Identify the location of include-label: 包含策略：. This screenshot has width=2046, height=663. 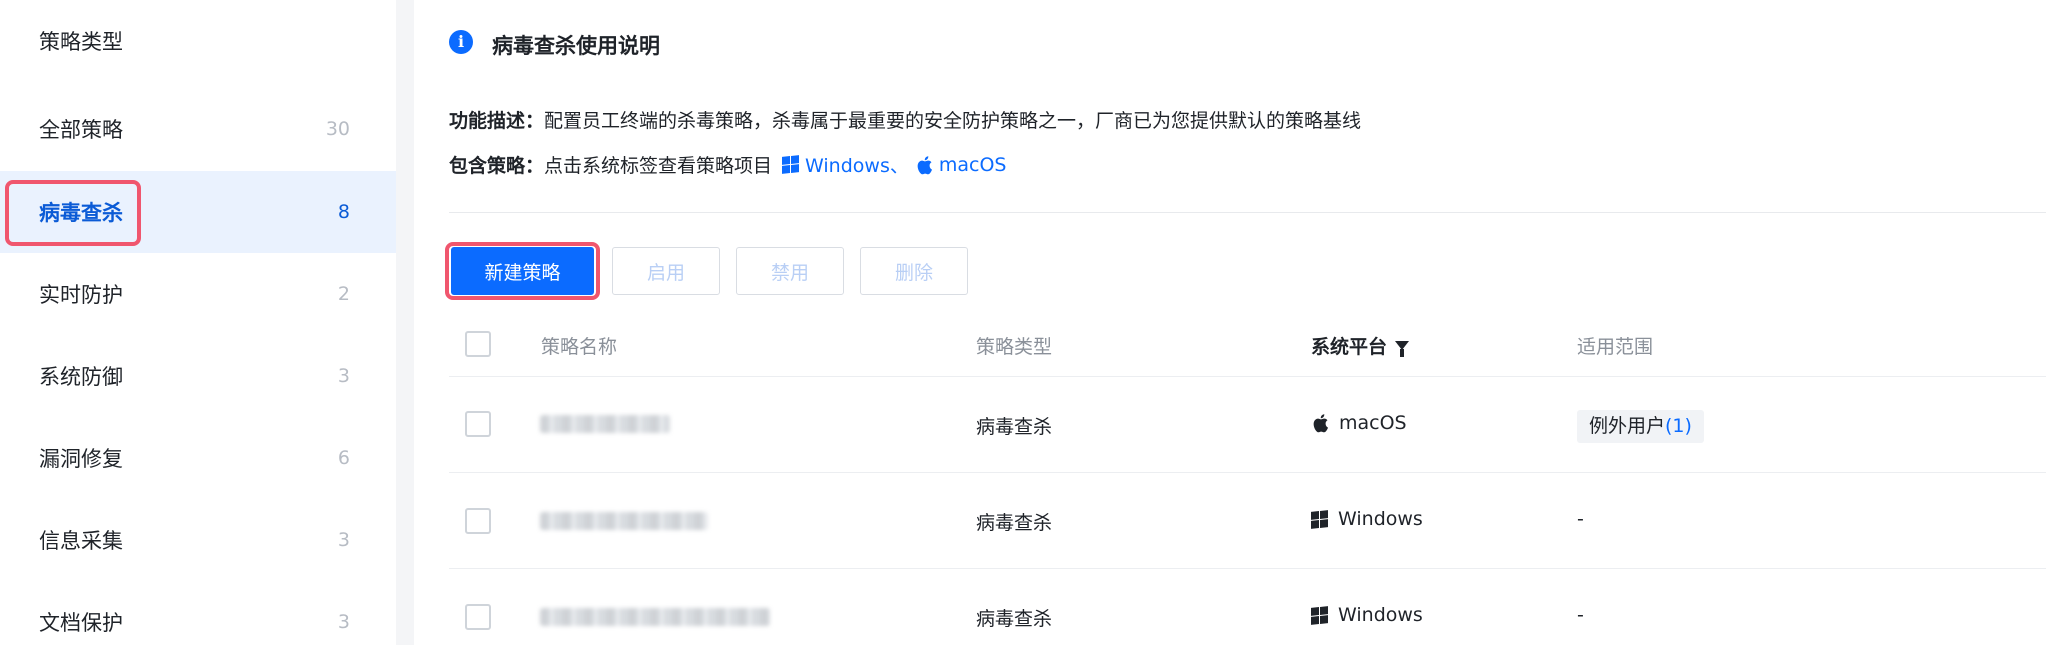
(497, 166).